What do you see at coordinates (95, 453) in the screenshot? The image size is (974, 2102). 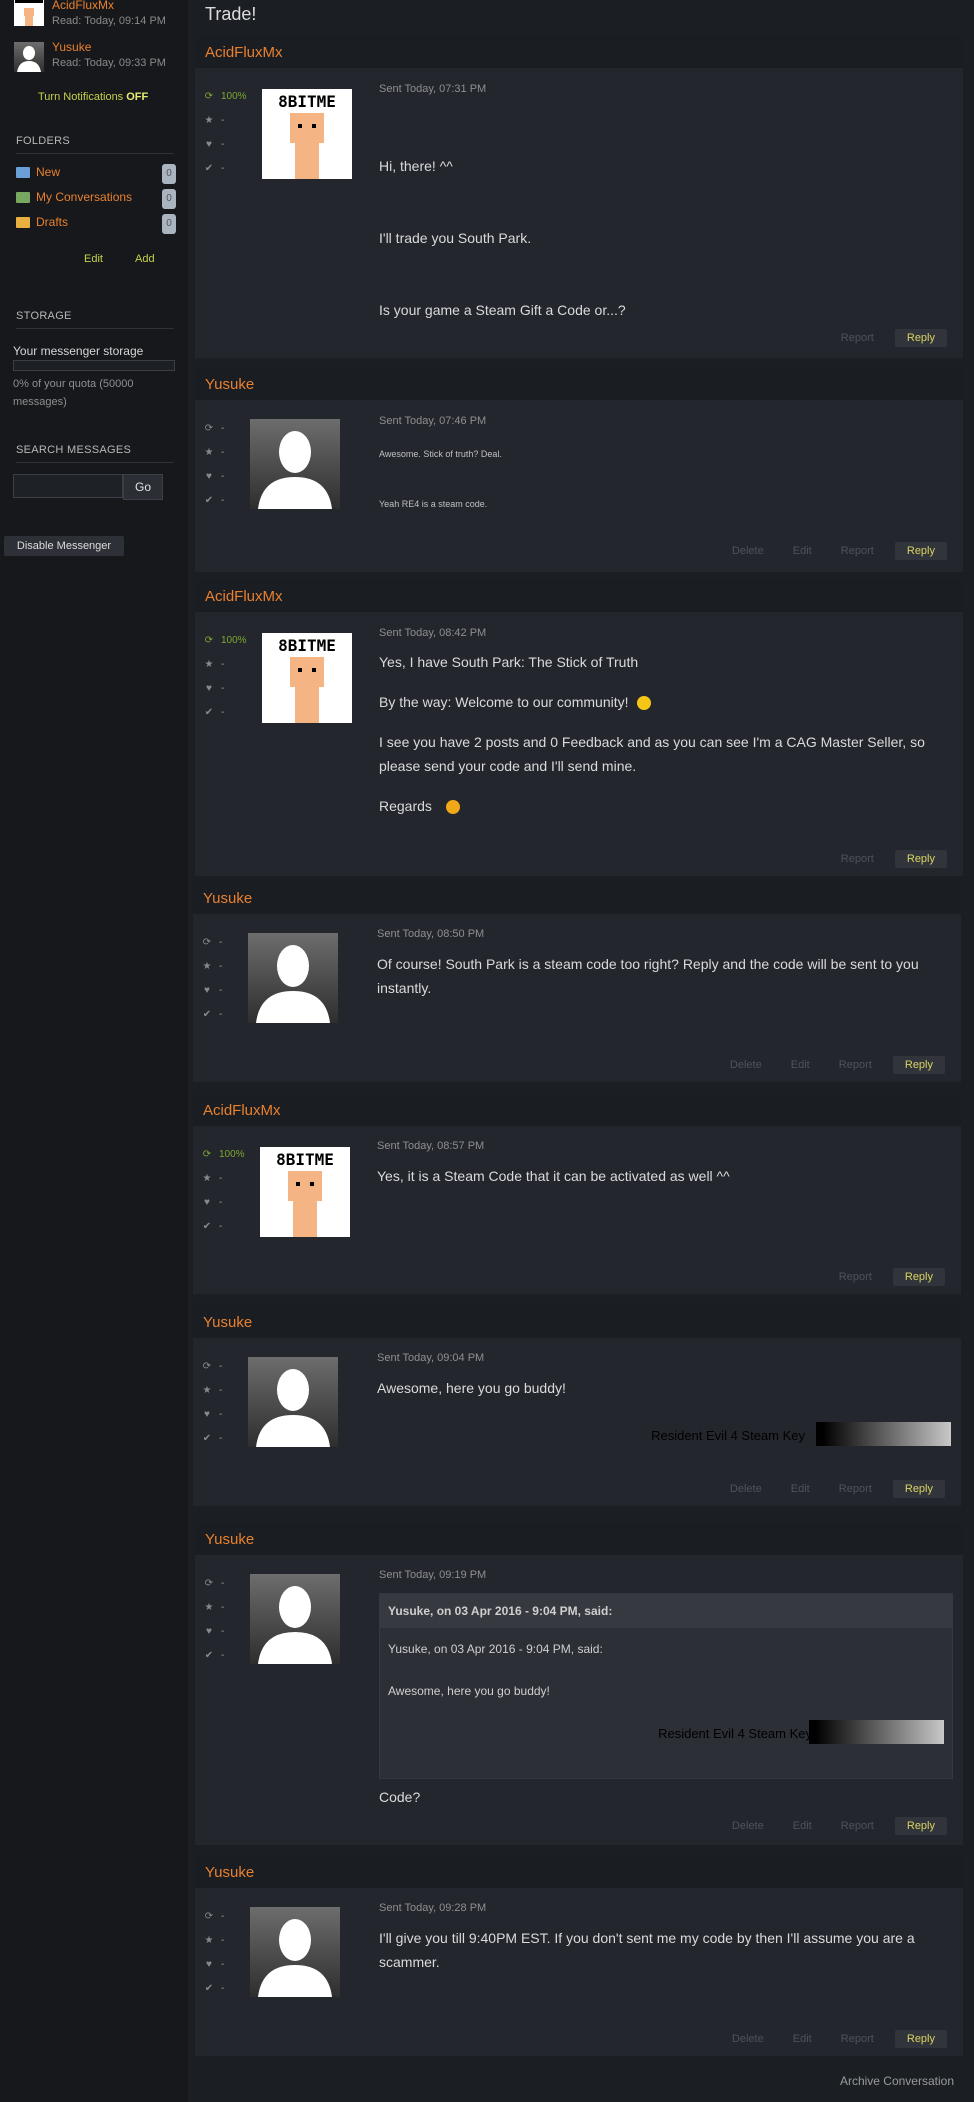 I see `search-heading: SEARCH MESSAGES` at bounding box center [95, 453].